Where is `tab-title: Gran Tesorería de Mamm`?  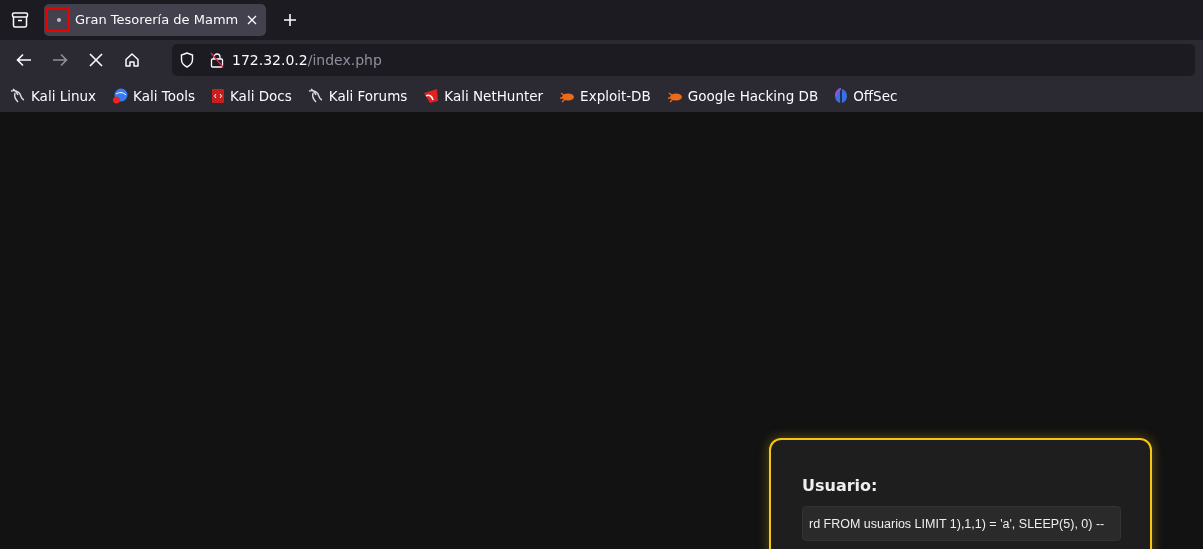
tab-title: Gran Tesorería de Mamm is located at coordinates (157, 20).